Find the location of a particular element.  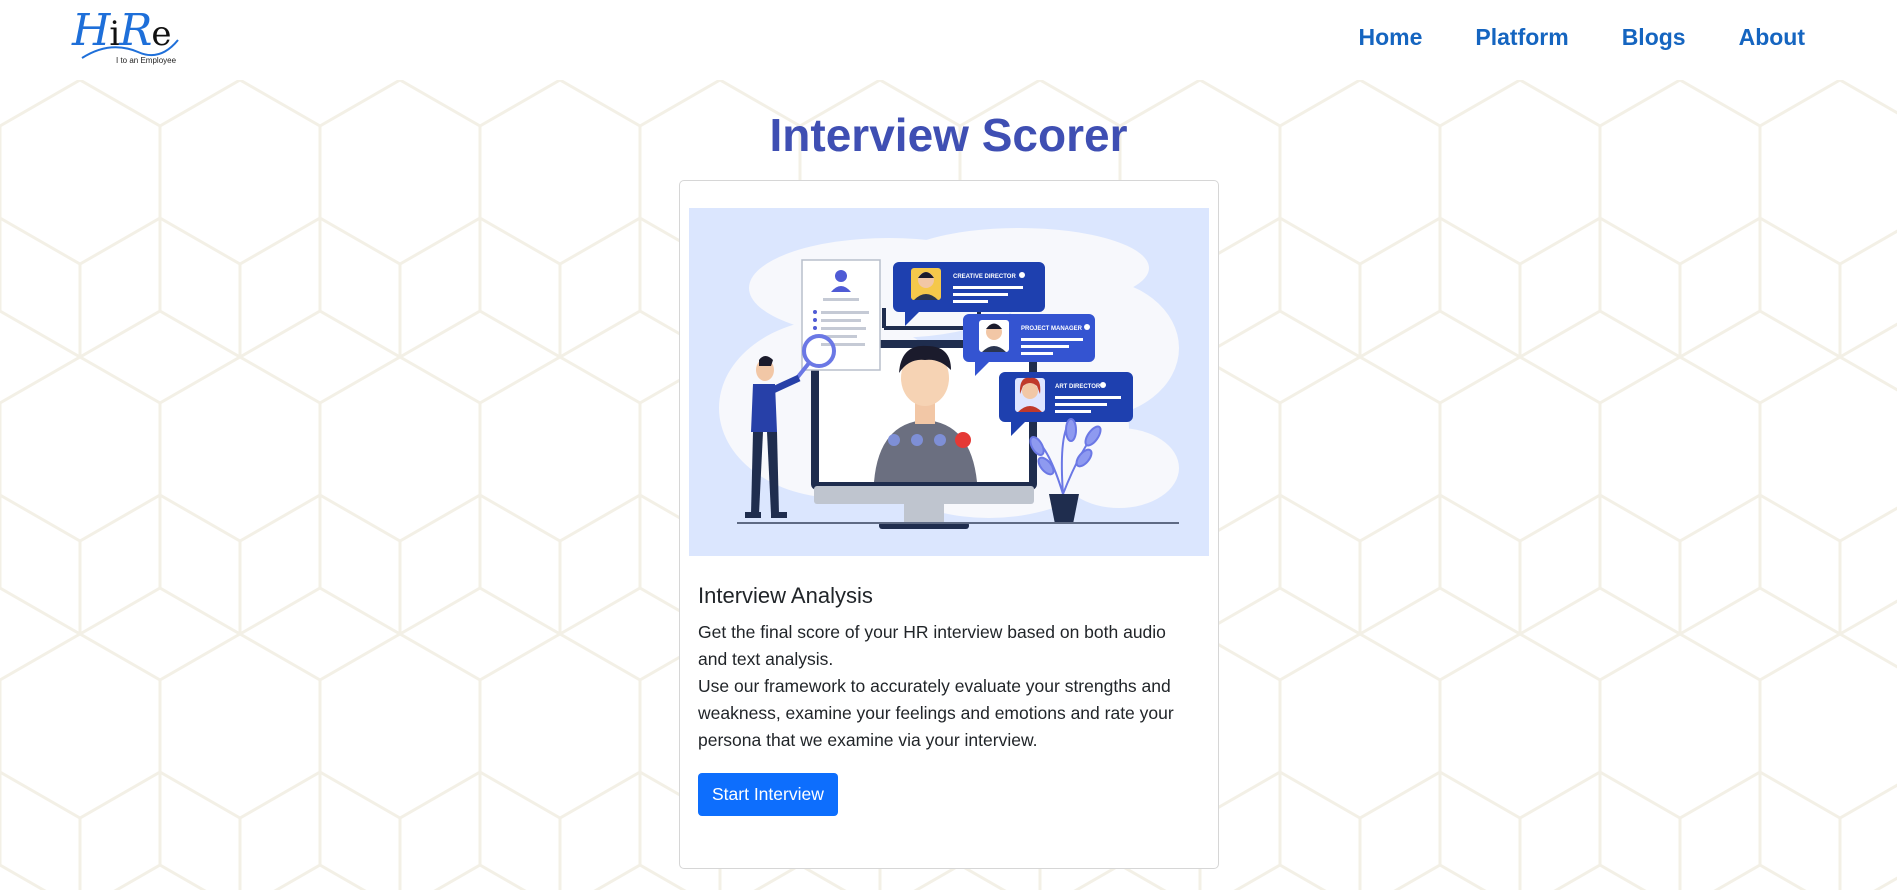

nav-about-link: About is located at coordinates (1772, 37).